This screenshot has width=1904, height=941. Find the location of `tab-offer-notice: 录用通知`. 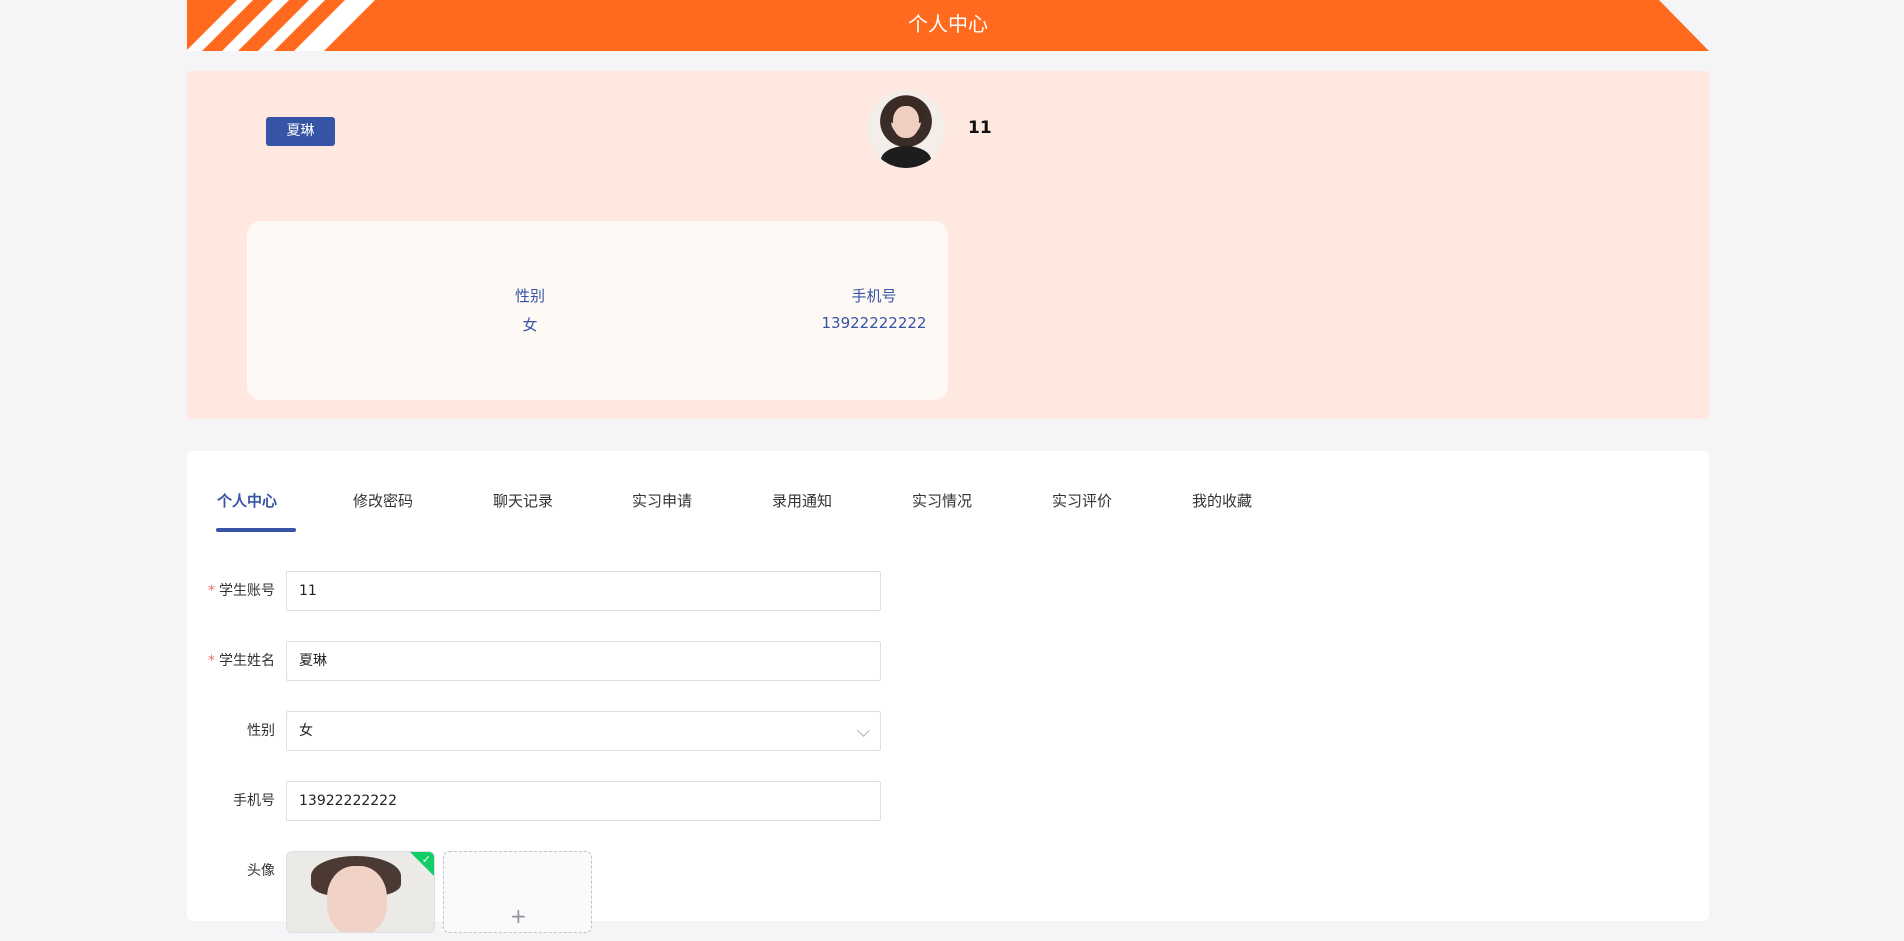

tab-offer-notice: 录用通知 is located at coordinates (802, 506).